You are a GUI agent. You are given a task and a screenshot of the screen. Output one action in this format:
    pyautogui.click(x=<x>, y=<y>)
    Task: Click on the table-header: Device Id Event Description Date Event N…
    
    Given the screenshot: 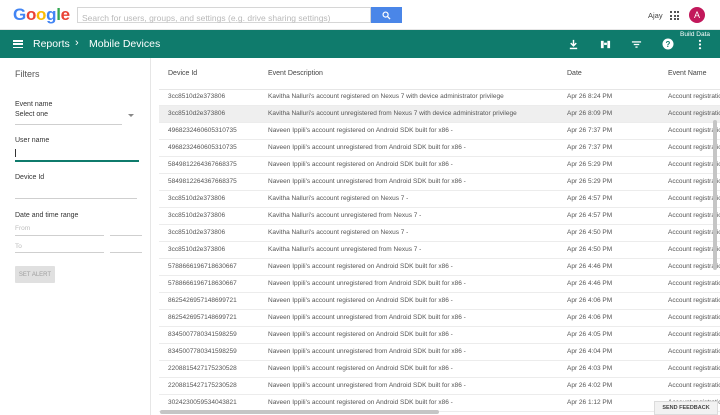 What is the action you would take?
    pyautogui.click(x=439, y=74)
    